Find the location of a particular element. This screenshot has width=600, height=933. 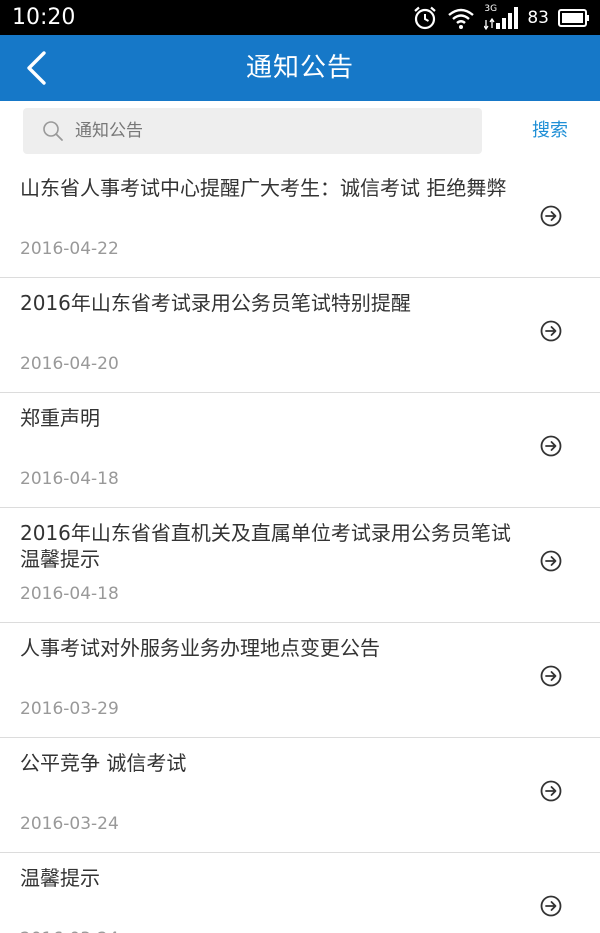

back-button is located at coordinates (36, 68).